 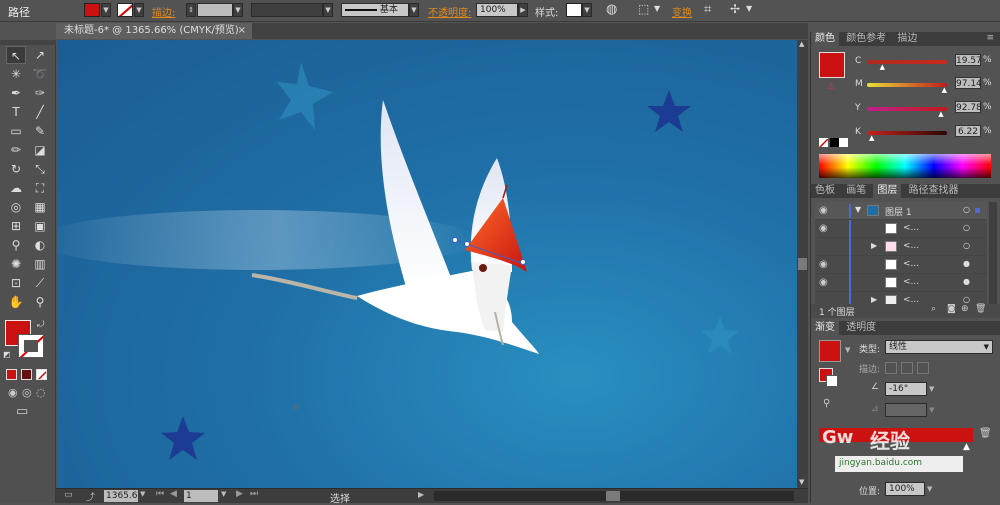 I want to click on delete-stop-icon: 🗑, so click(x=985, y=433).